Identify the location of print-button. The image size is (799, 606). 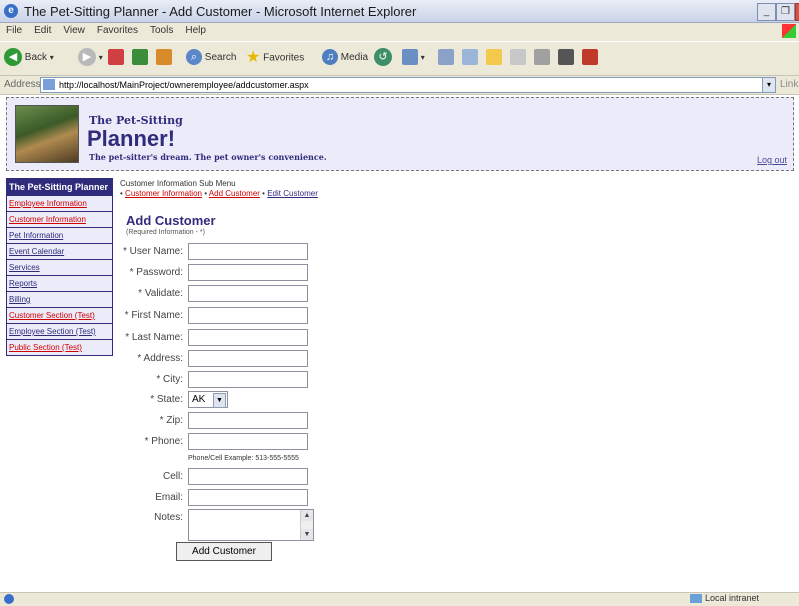
(446, 58).